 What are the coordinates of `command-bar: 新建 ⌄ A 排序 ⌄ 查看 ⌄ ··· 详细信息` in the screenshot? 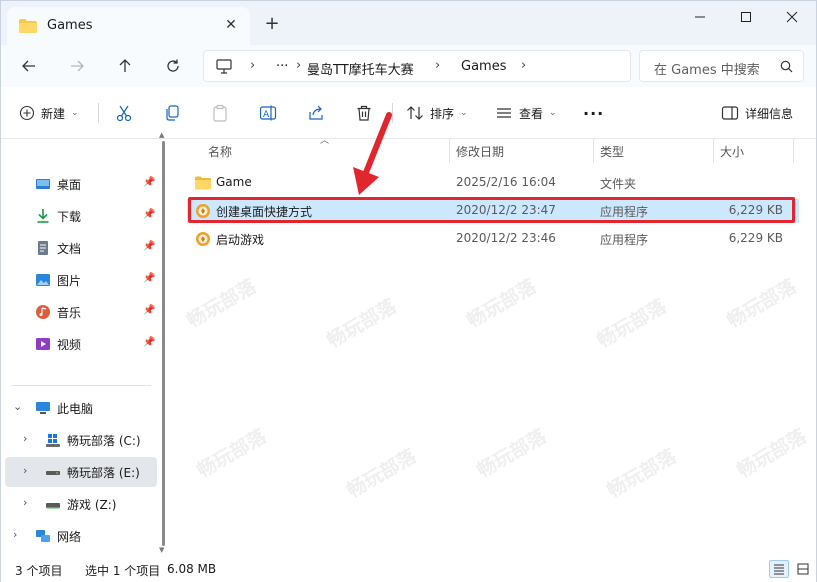 It's located at (408, 113).